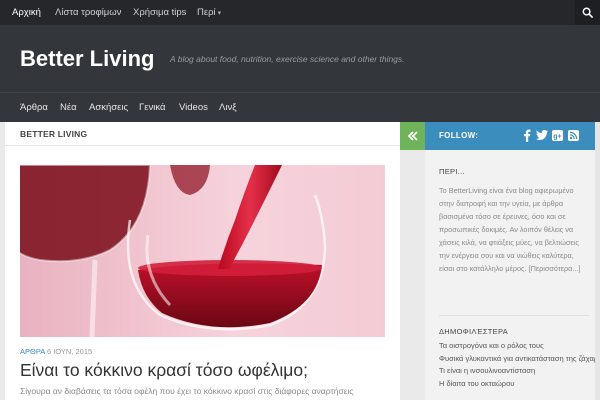  I want to click on svg-text: g+, so click(557, 136).